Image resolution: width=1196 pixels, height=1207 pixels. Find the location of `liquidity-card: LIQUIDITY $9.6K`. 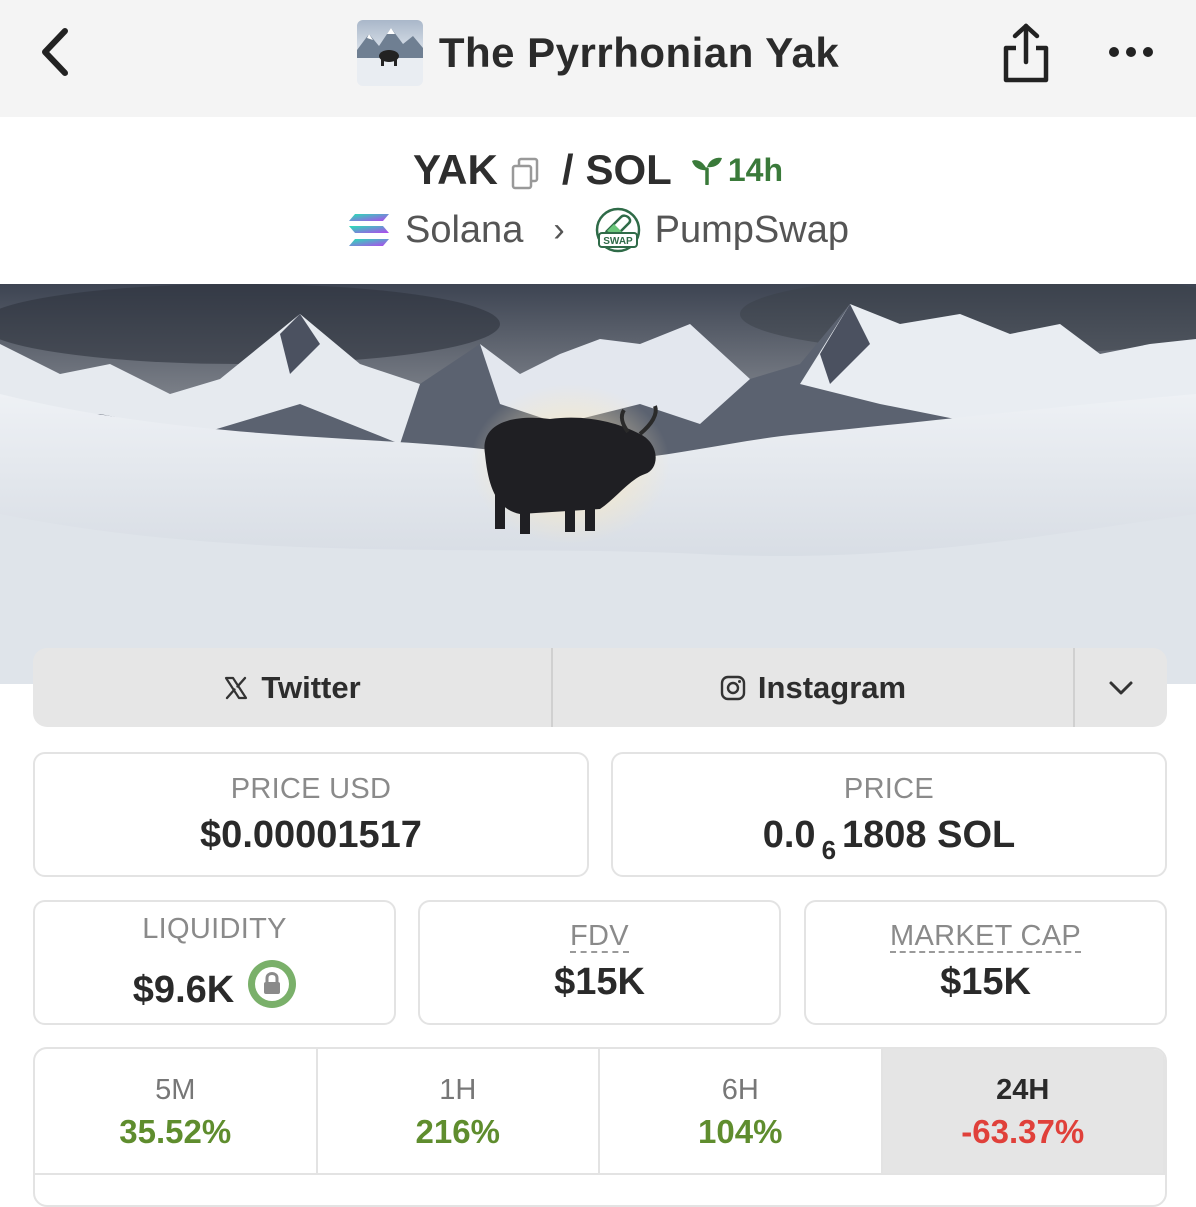

liquidity-card: LIQUIDITY $9.6K is located at coordinates (214, 962).